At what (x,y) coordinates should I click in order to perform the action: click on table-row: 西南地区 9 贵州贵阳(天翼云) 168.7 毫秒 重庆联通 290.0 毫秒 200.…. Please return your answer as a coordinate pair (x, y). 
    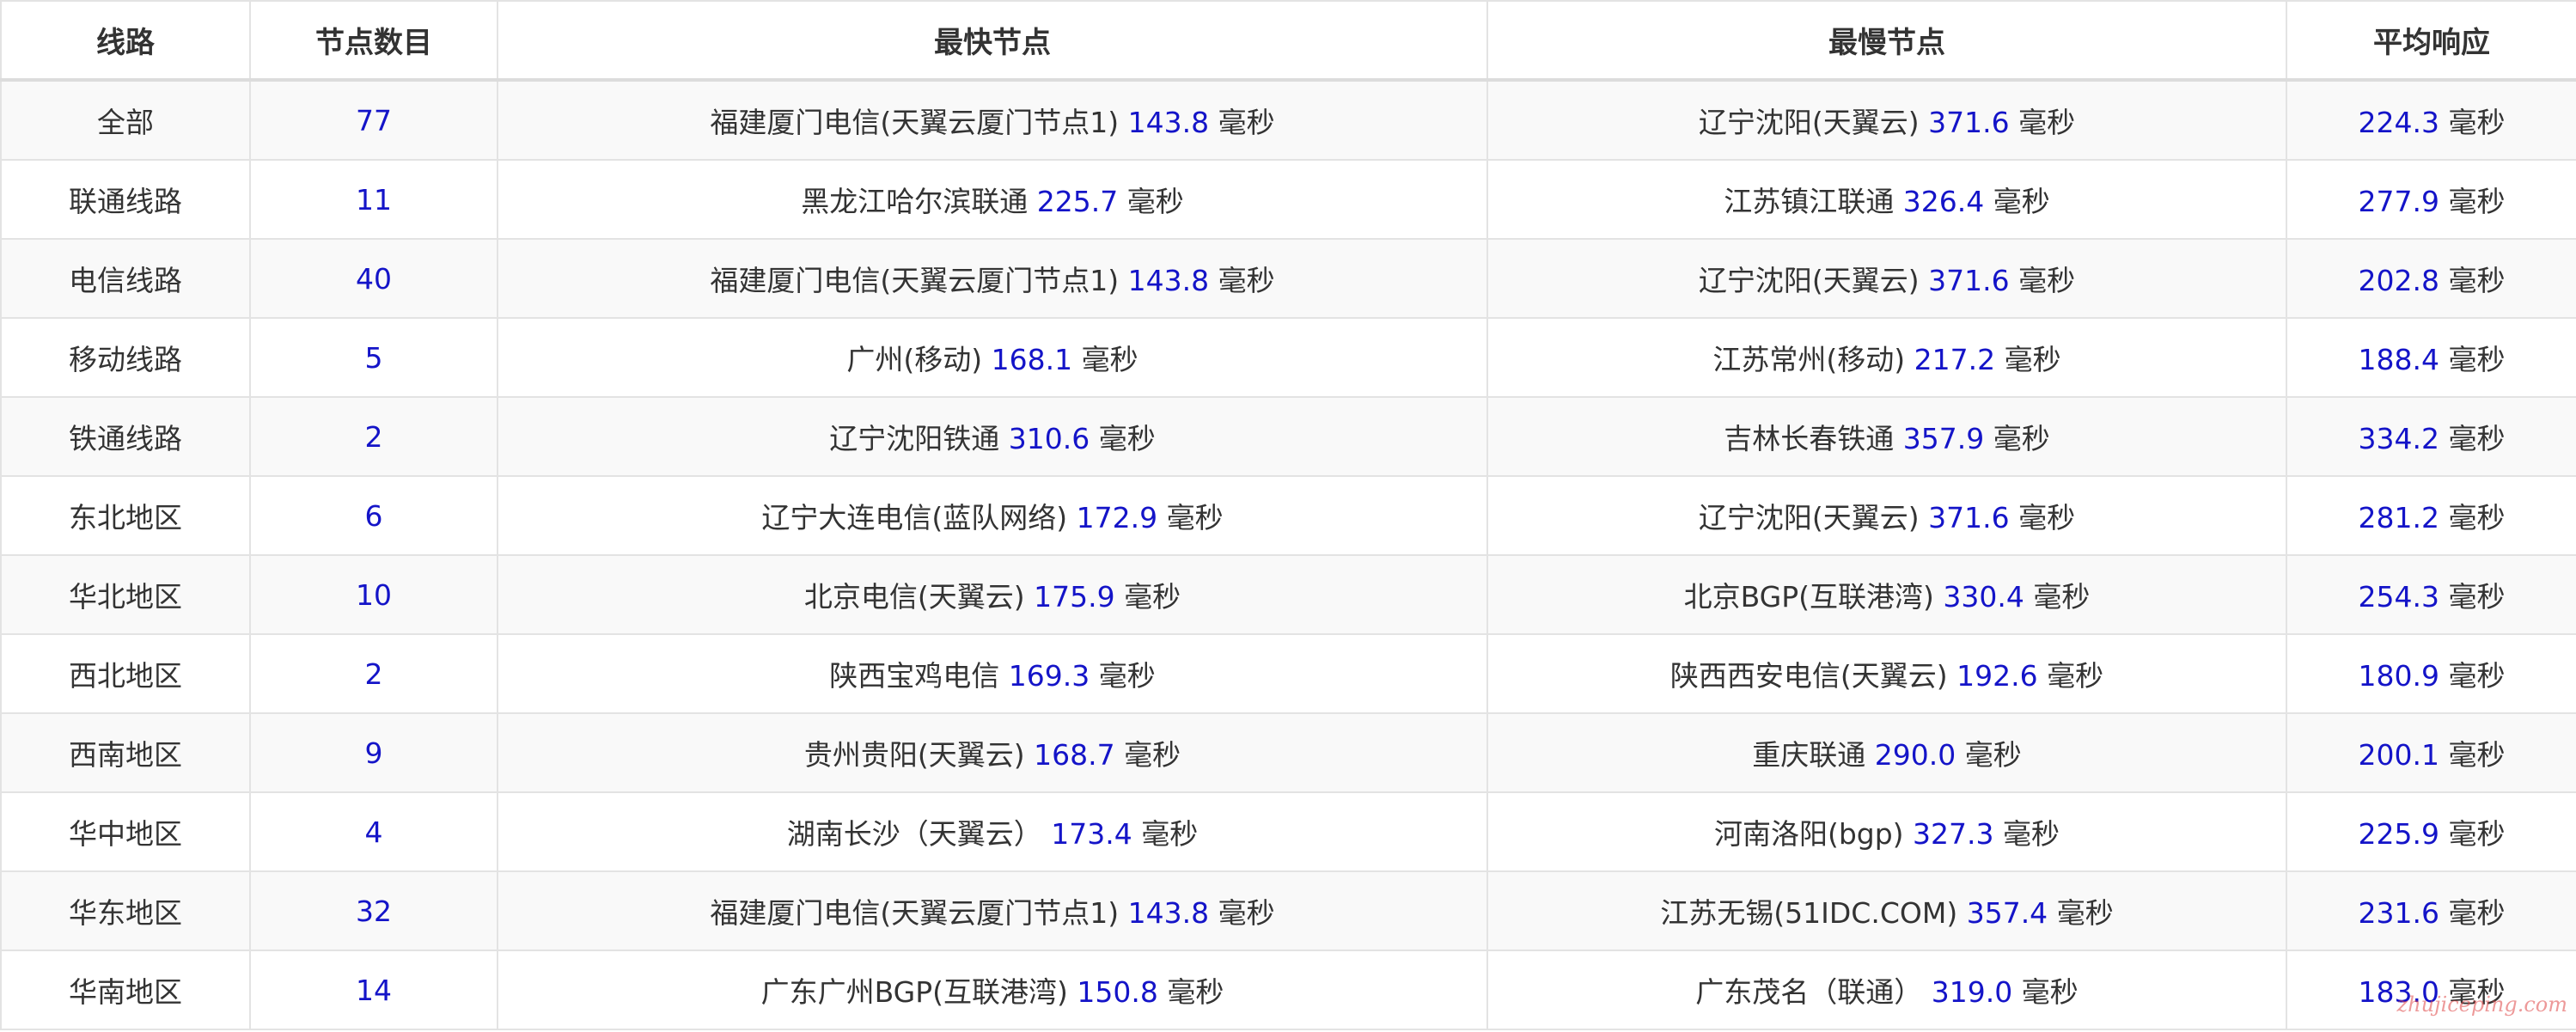
    Looking at the image, I should click on (1288, 752).